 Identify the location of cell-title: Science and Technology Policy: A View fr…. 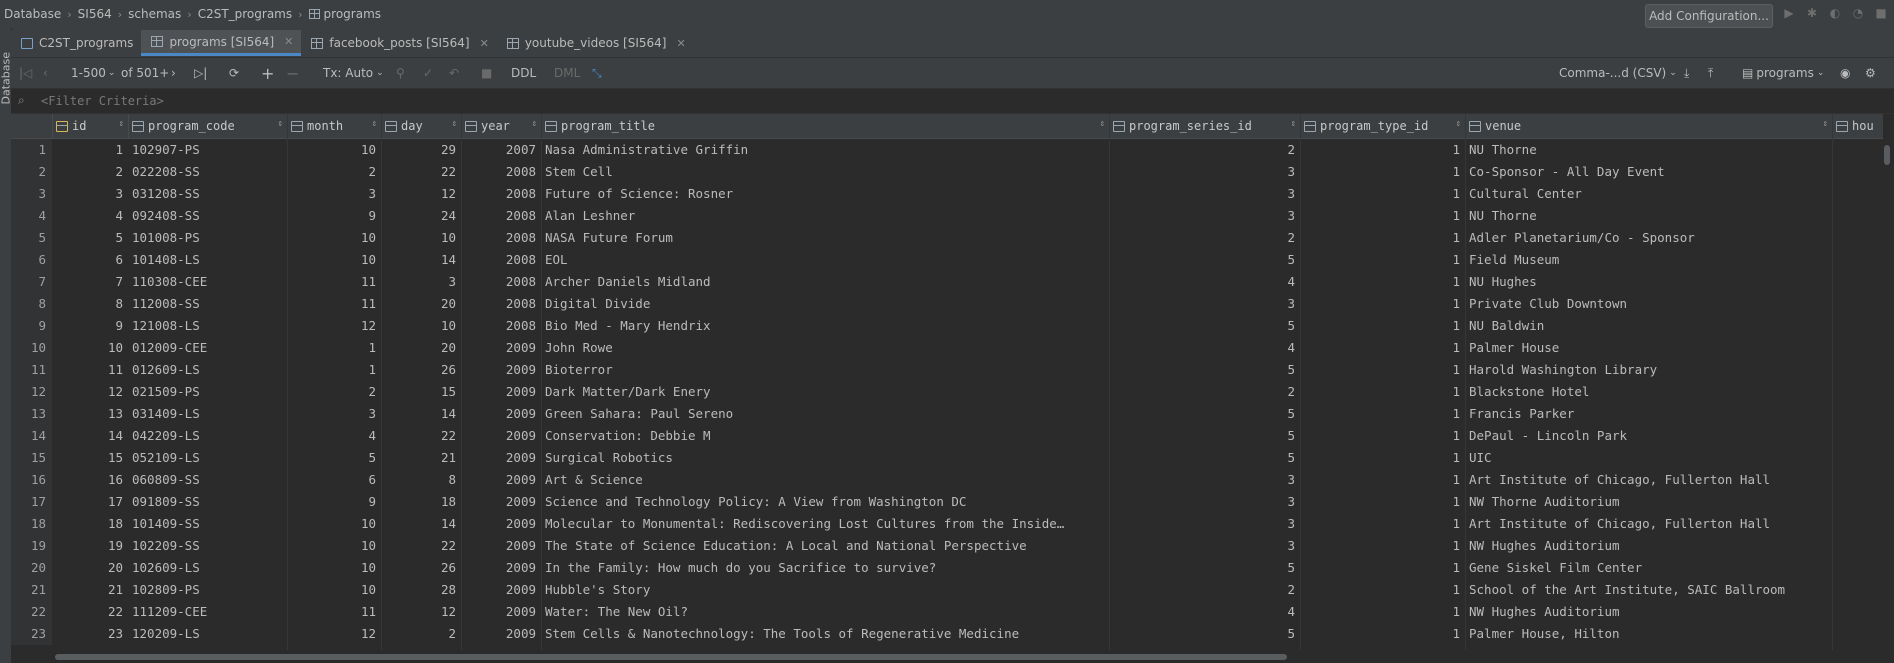
(825, 502).